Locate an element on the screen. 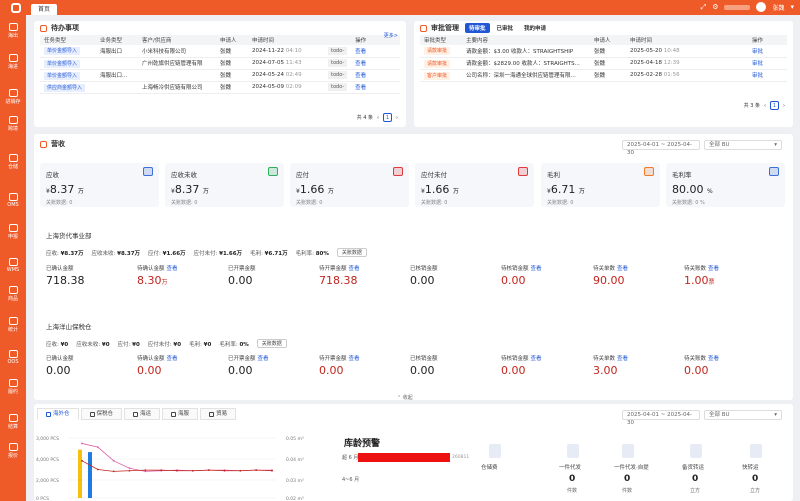 The width and height of the screenshot is (800, 501). sidebar-item-12: 结算 is located at coordinates (13, 422).